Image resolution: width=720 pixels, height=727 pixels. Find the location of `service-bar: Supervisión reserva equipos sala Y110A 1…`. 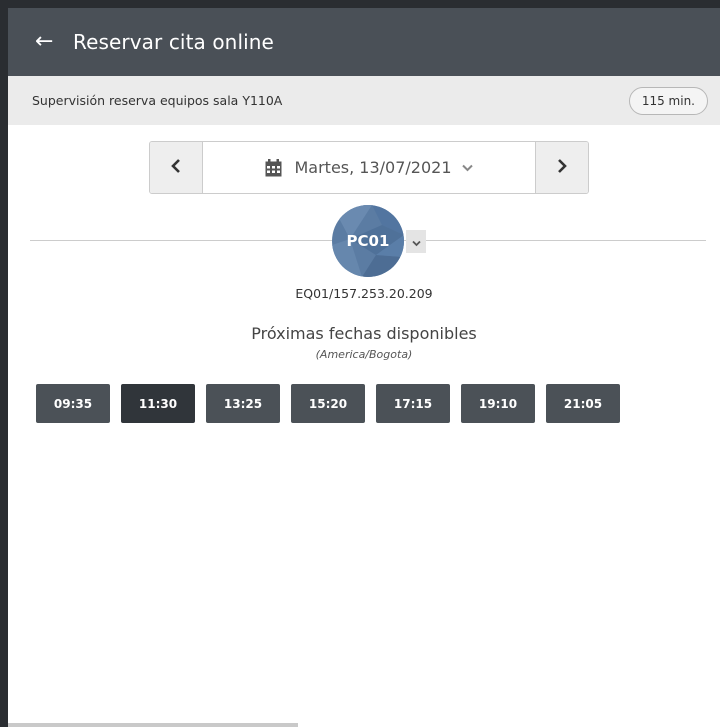

service-bar: Supervisión reserva equipos sala Y110A 1… is located at coordinates (364, 100).